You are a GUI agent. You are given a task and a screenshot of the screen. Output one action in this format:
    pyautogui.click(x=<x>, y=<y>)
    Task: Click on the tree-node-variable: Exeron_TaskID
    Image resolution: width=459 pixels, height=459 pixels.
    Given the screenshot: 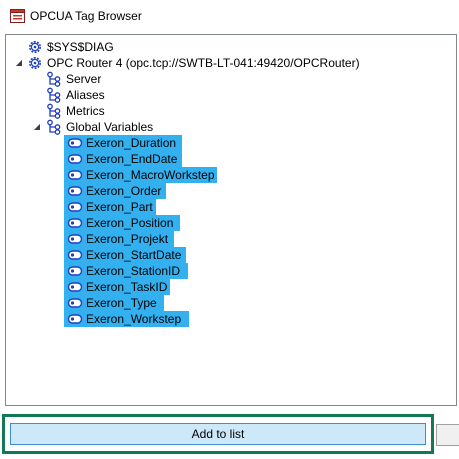 What is the action you would take?
    pyautogui.click(x=117, y=287)
    